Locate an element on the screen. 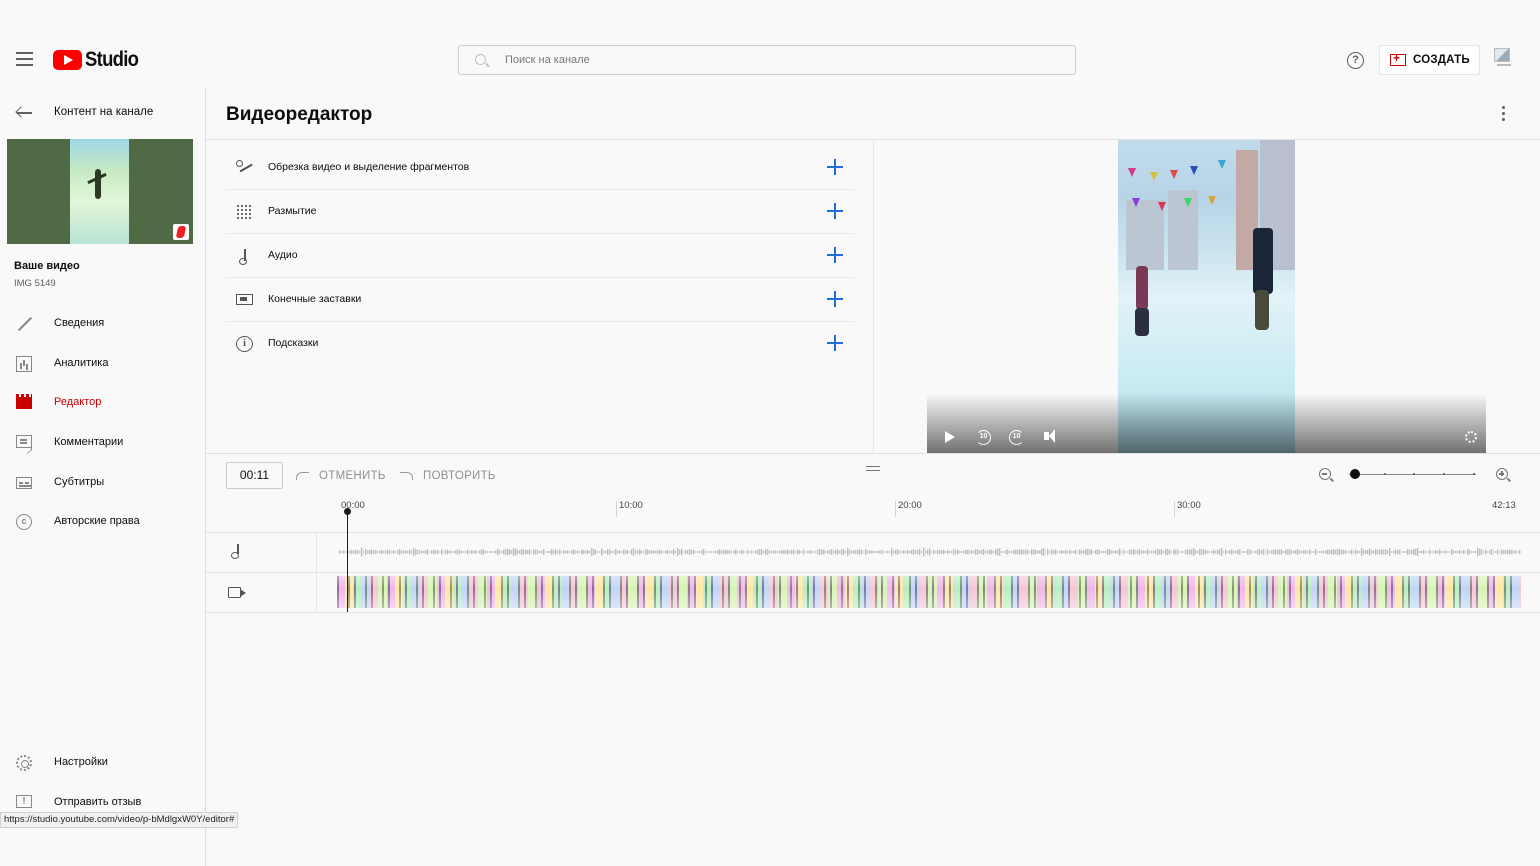 The height and width of the screenshot is (866, 1540). tool-row-cards: i Подсказки is located at coordinates (540, 344).